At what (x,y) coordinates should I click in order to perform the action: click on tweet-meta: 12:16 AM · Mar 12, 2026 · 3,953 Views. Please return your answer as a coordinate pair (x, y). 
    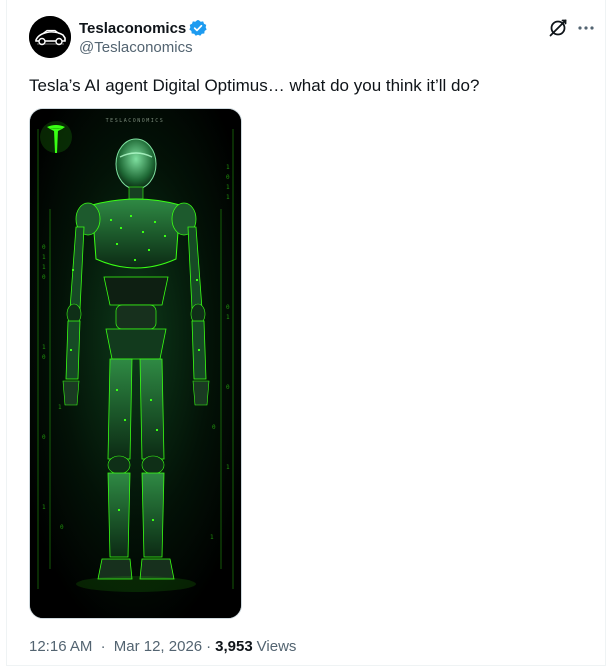
    Looking at the image, I should click on (162, 646).